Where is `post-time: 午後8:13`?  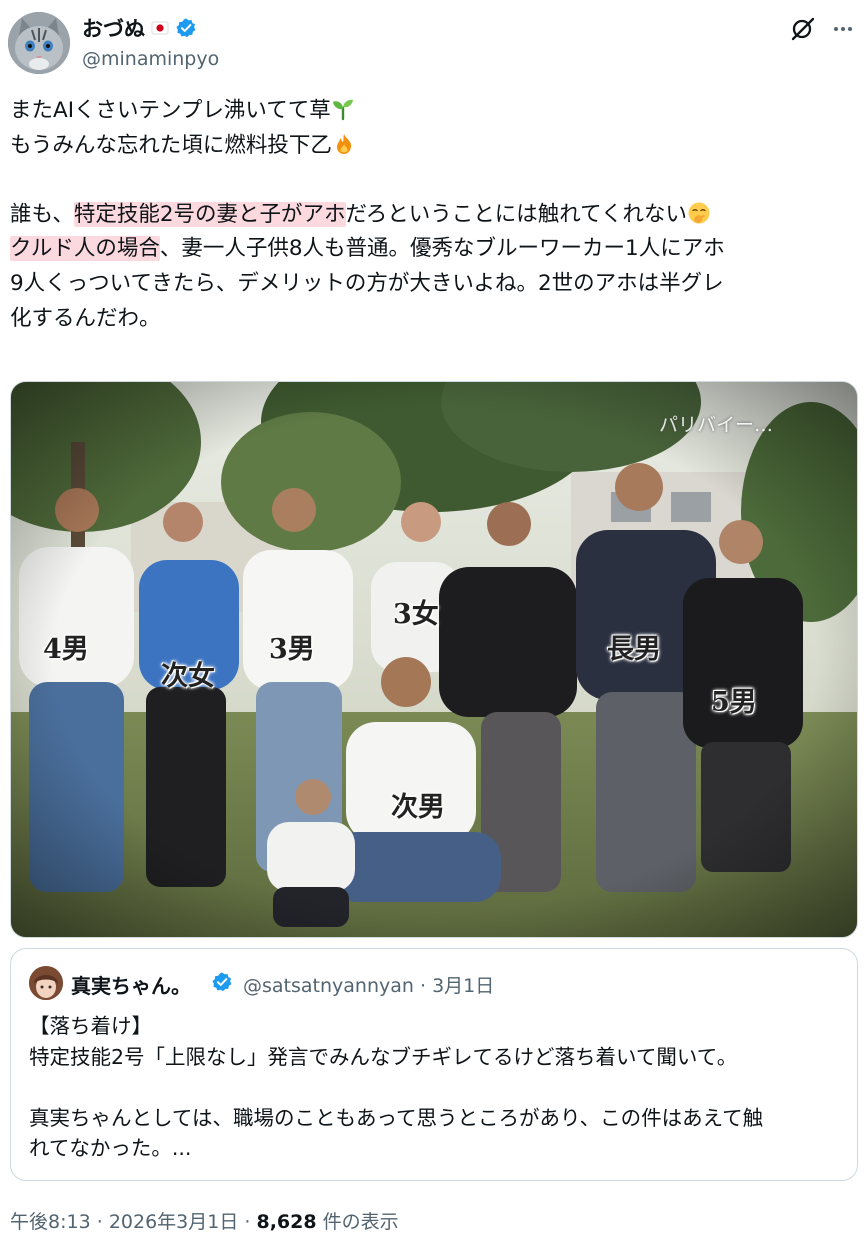
post-time: 午後8:13 is located at coordinates (50, 1222).